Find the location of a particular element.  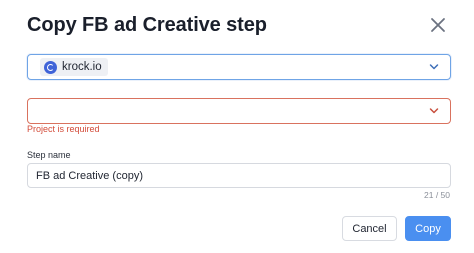

step-name-label: Step name is located at coordinates (49, 155).